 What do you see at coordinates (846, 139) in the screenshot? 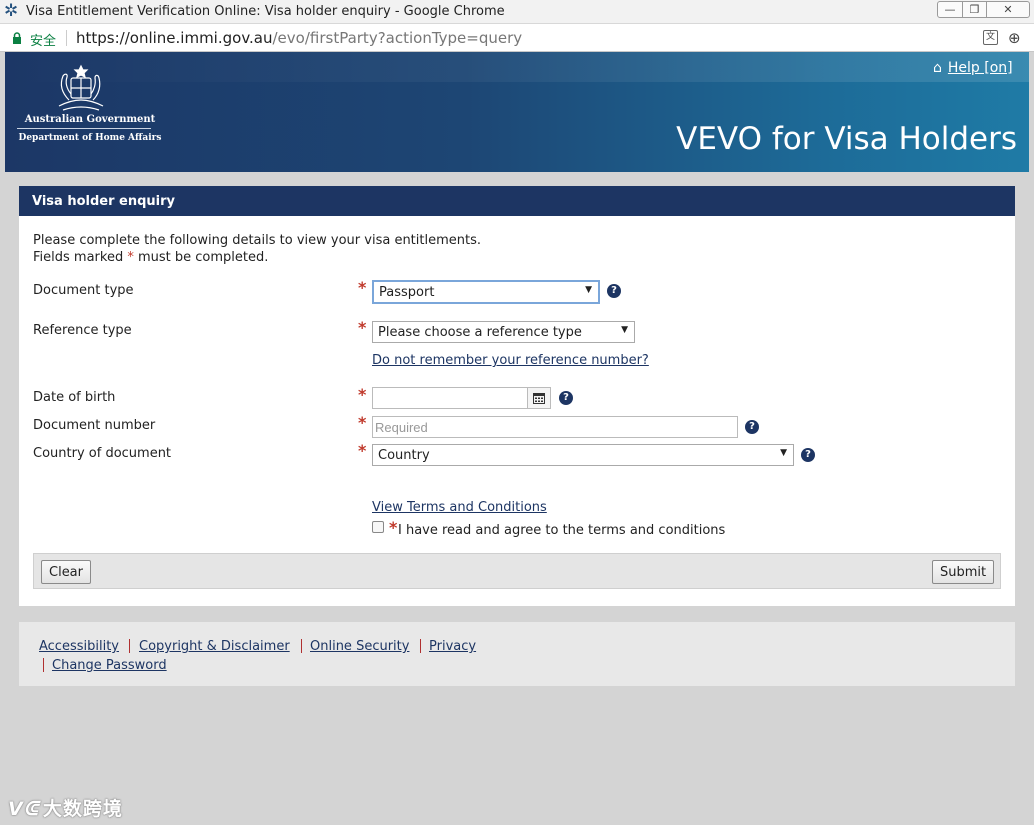
I see `app-title: VEVO for Visa Holders` at bounding box center [846, 139].